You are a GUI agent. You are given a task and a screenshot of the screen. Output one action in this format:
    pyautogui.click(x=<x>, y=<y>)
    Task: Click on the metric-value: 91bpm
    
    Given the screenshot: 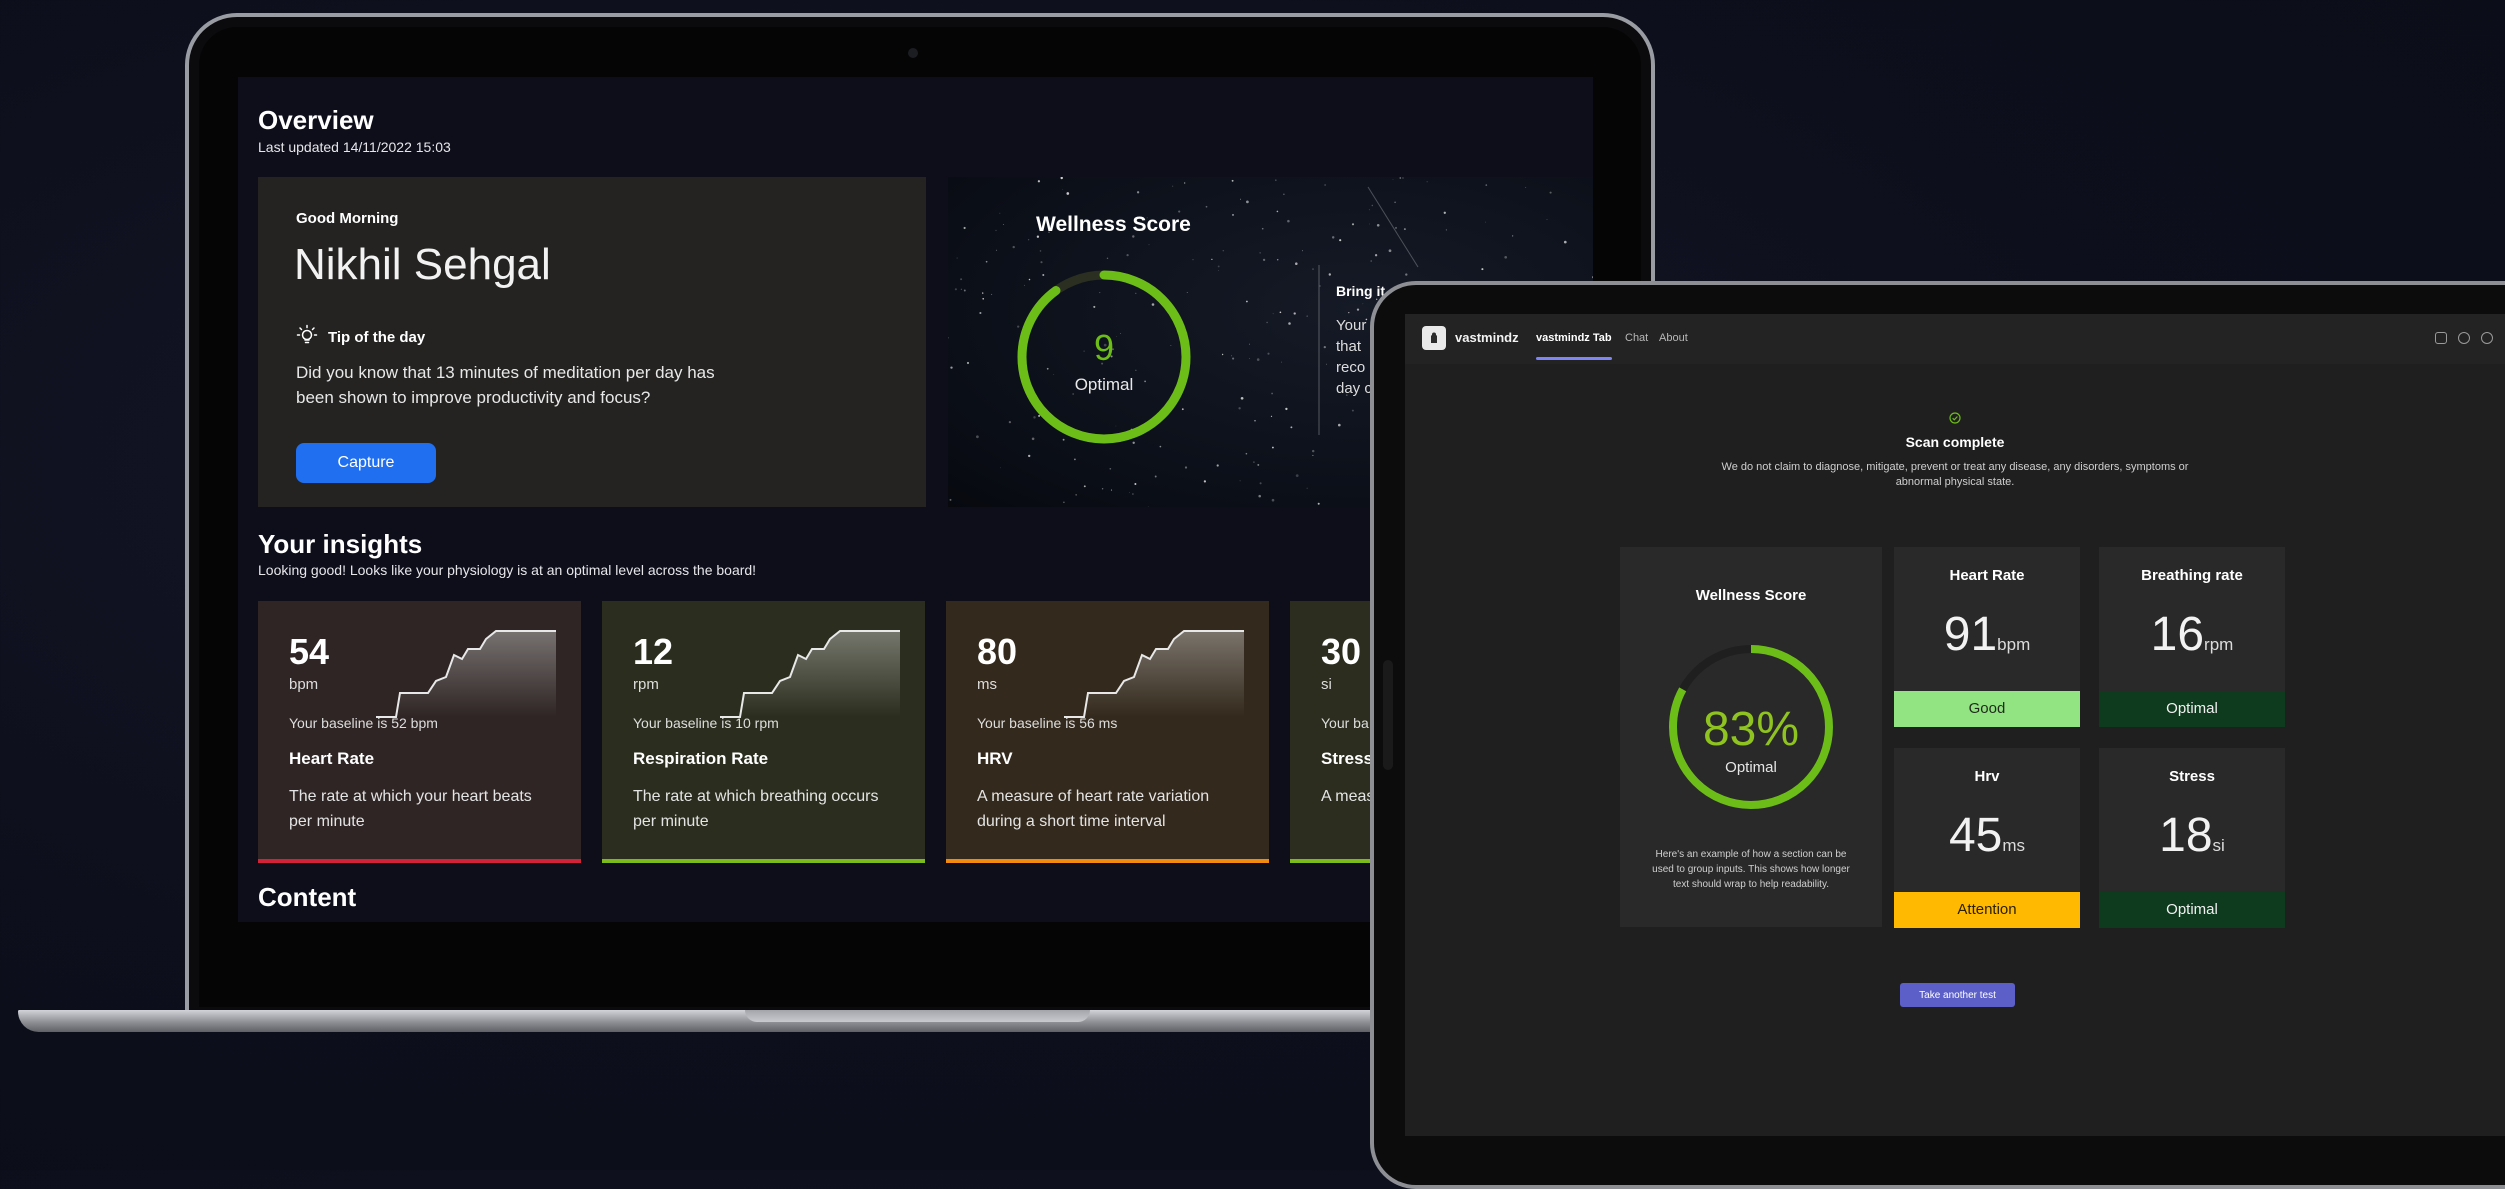 What is the action you would take?
    pyautogui.click(x=1987, y=634)
    